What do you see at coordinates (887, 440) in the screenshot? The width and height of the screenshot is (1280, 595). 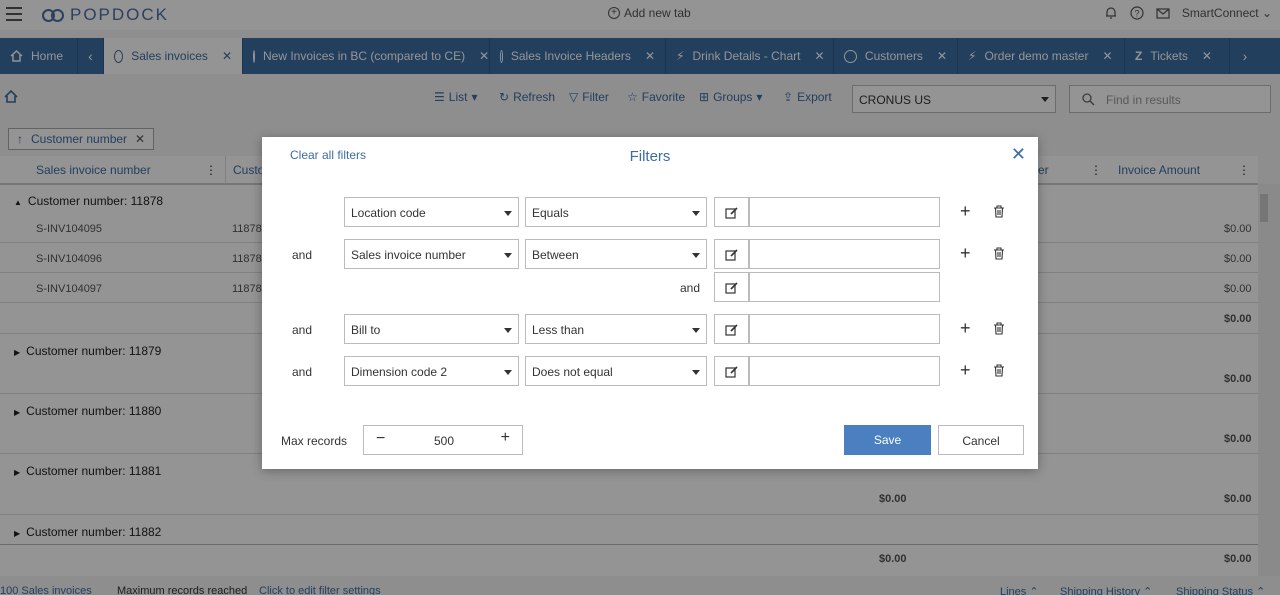 I see `save-button: Save` at bounding box center [887, 440].